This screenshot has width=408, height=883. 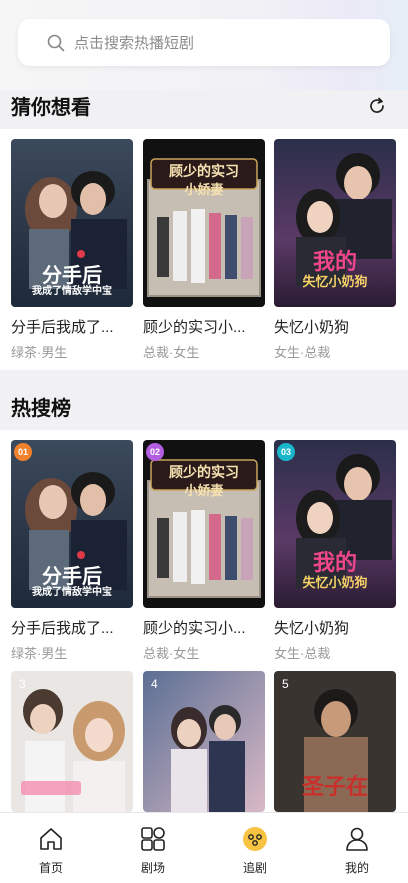 What do you see at coordinates (72, 524) in the screenshot?
I see `poster-image: 01 分手后 我成了情敌学中宝` at bounding box center [72, 524].